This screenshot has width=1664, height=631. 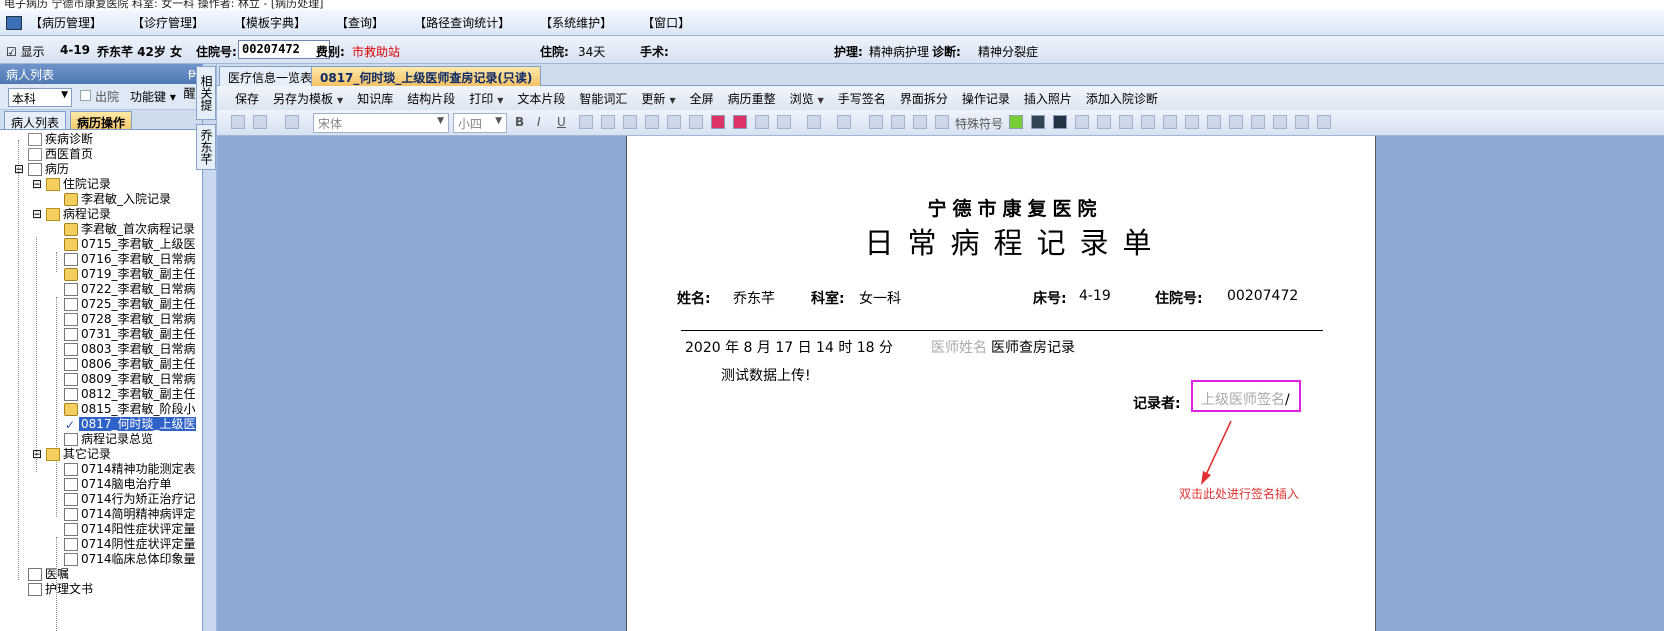 I want to click on font-family-select: 宋体 ▼, so click(x=381, y=123).